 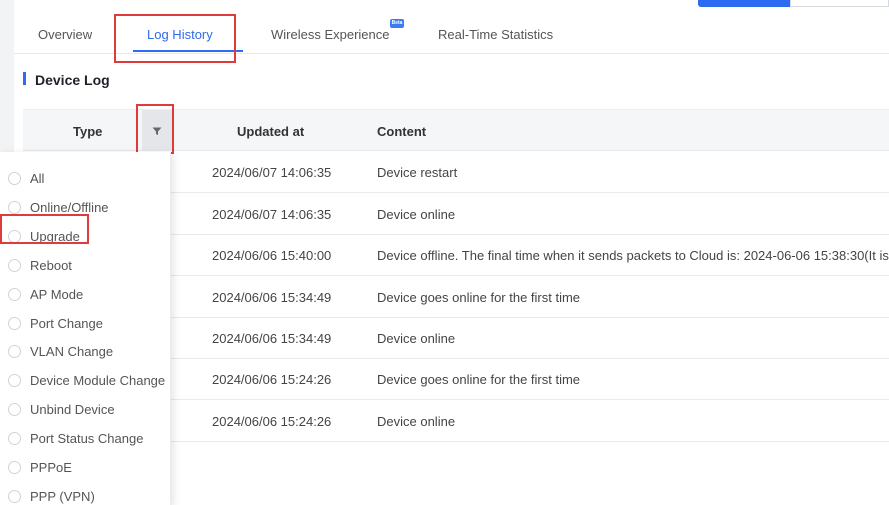 I want to click on tab-real-time-statistics: Real-Time Statistics, so click(x=495, y=34).